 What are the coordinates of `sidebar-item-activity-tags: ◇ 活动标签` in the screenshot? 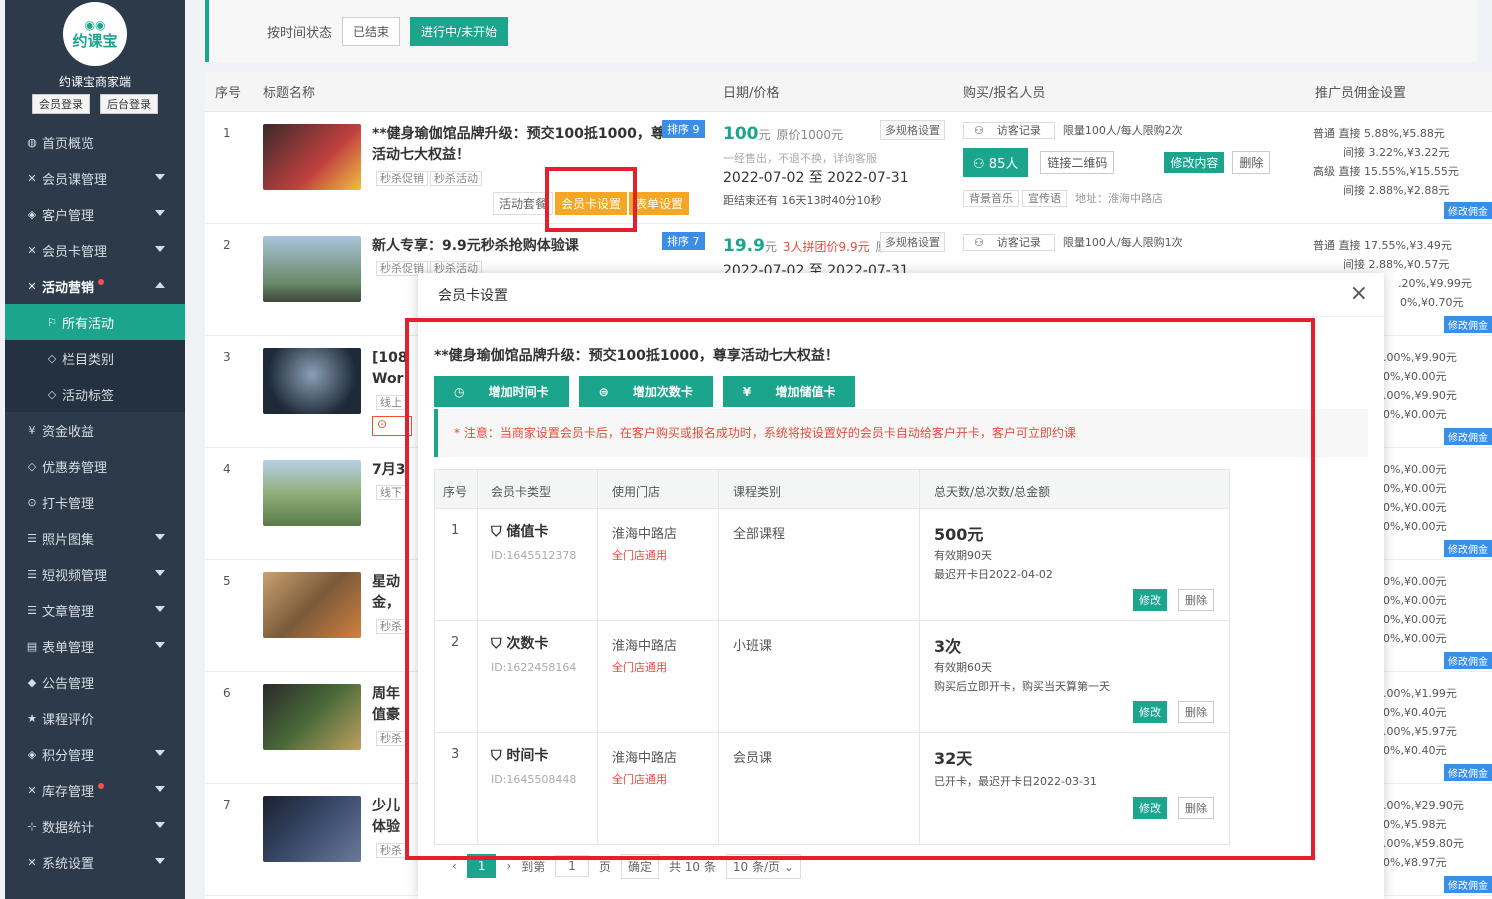 It's located at (95, 394).